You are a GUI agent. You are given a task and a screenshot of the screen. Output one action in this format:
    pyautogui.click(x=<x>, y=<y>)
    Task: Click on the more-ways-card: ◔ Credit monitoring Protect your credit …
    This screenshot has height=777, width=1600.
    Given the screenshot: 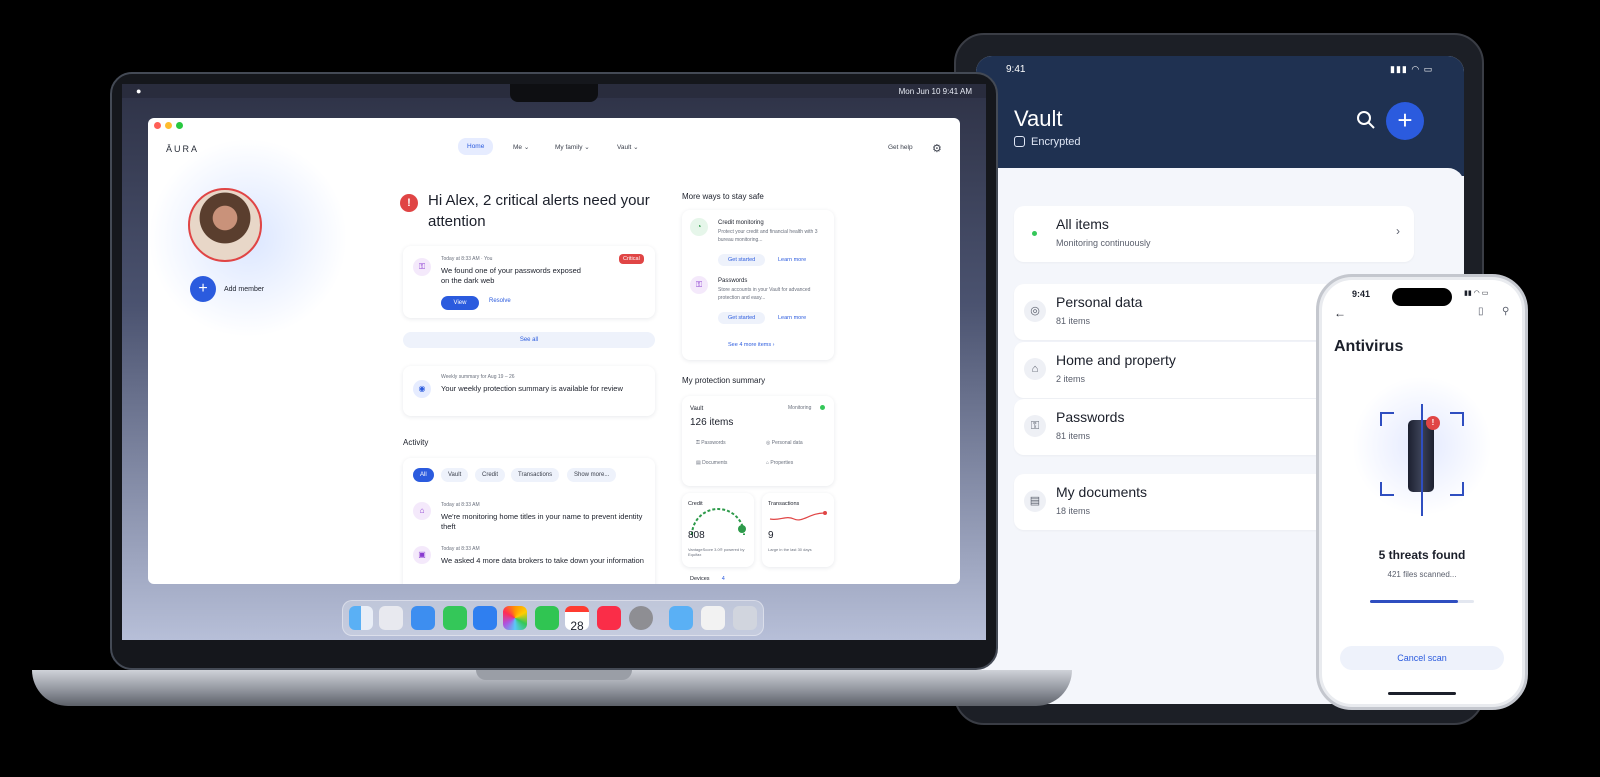 What is the action you would take?
    pyautogui.click(x=758, y=285)
    